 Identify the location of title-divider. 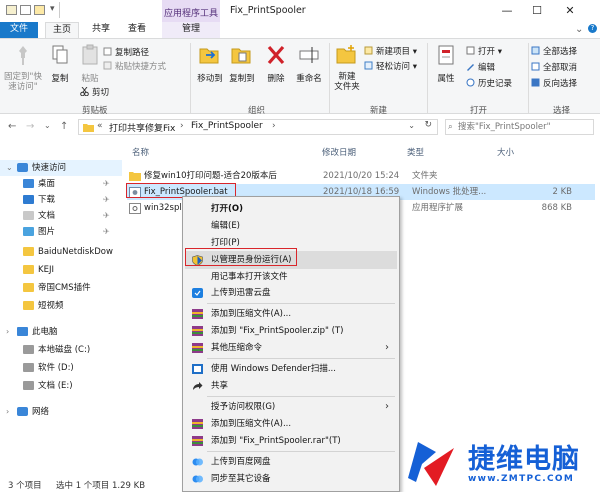
(59, 10).